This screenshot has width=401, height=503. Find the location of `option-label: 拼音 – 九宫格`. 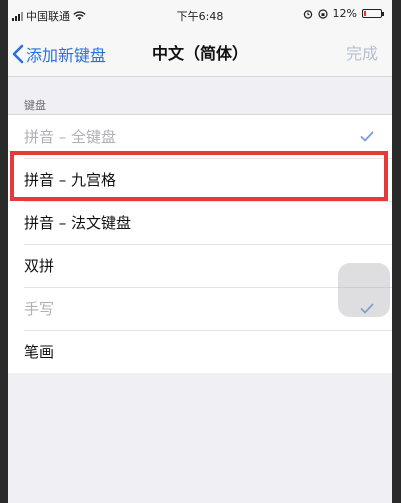

option-label: 拼音 – 九宫格 is located at coordinates (70, 180).